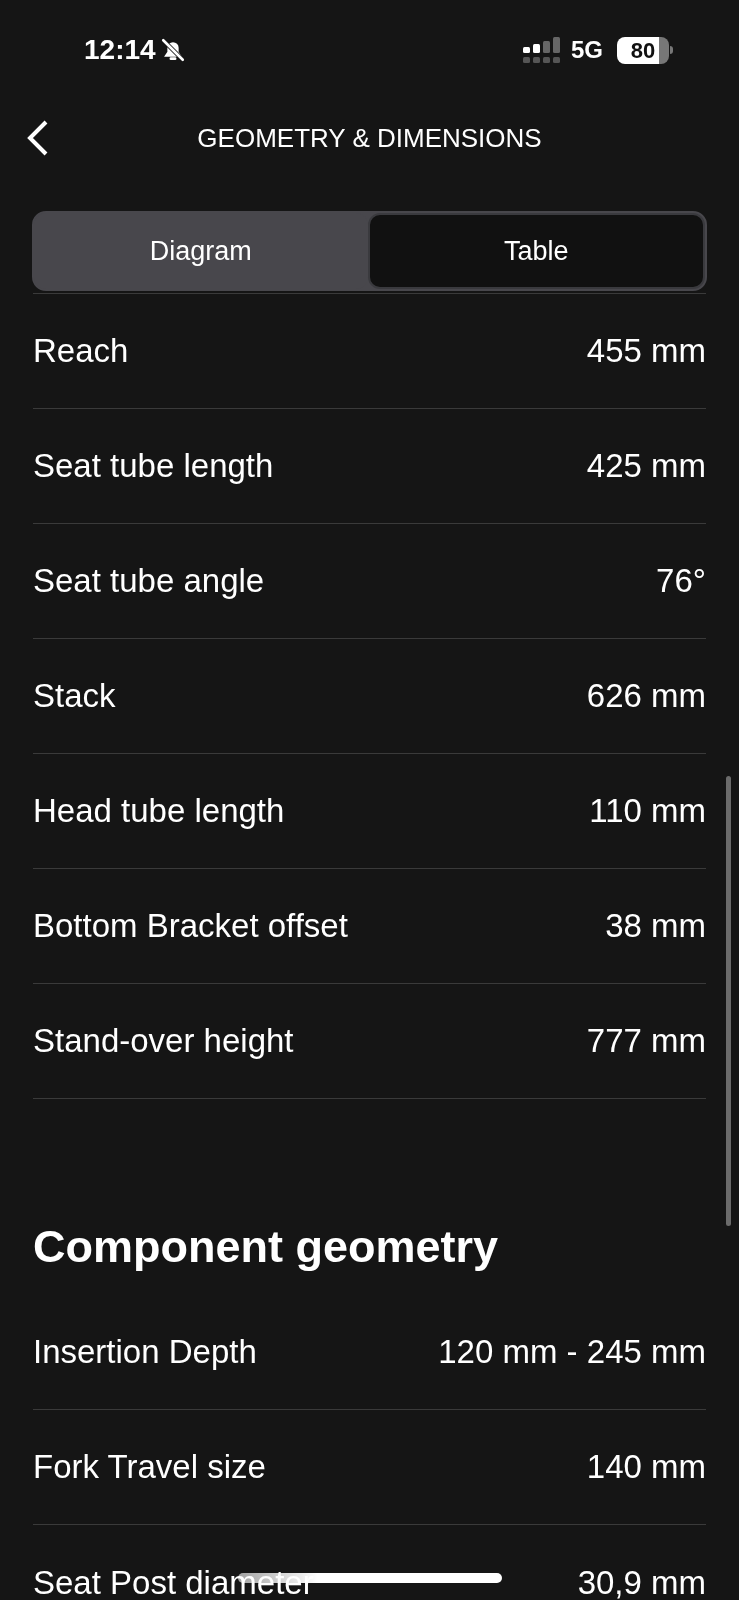 Image resolution: width=739 pixels, height=1600 pixels. What do you see at coordinates (81, 351) in the screenshot?
I see `spec-label: Reach` at bounding box center [81, 351].